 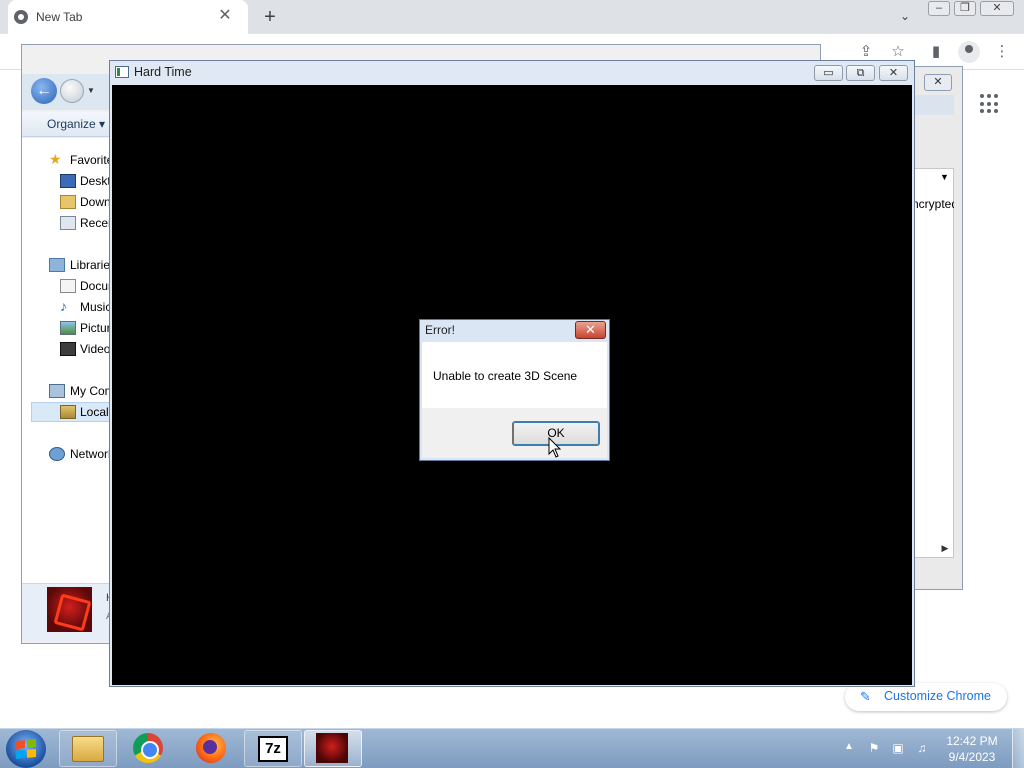 What do you see at coordinates (68, 223) in the screenshot?
I see `recent-places-icon` at bounding box center [68, 223].